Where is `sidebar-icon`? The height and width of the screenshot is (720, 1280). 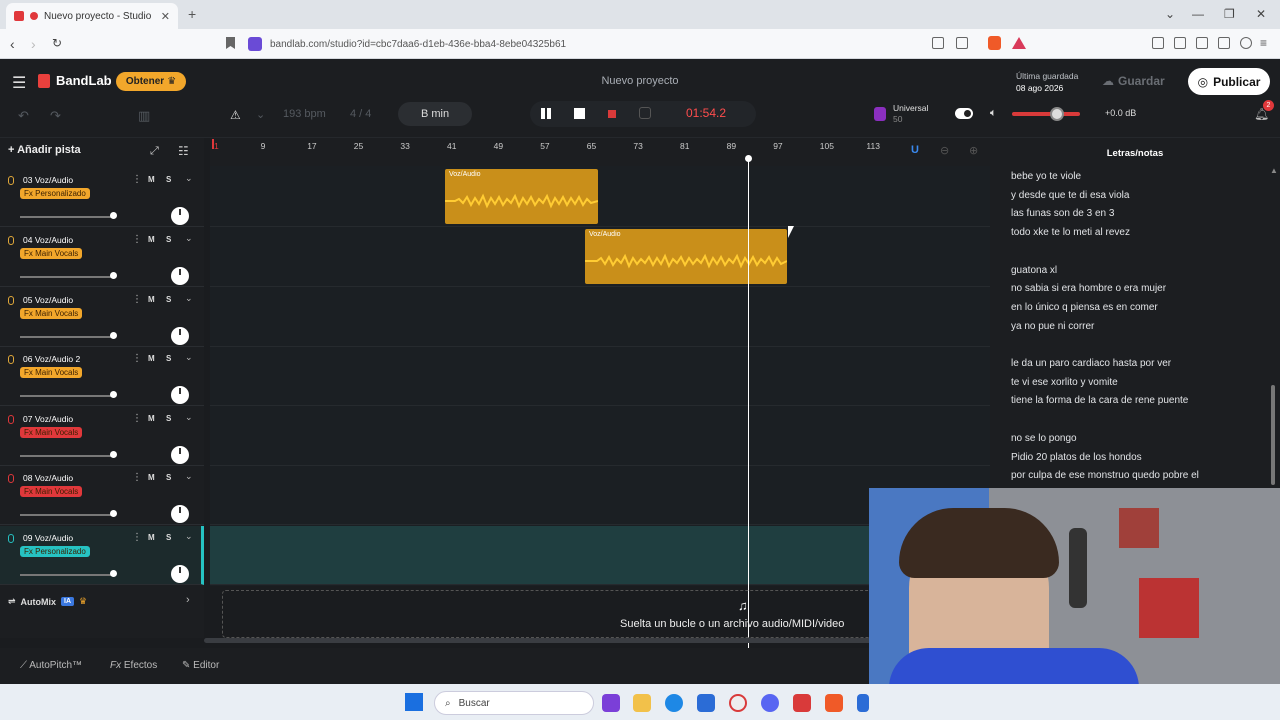 sidebar-icon is located at coordinates (1180, 43).